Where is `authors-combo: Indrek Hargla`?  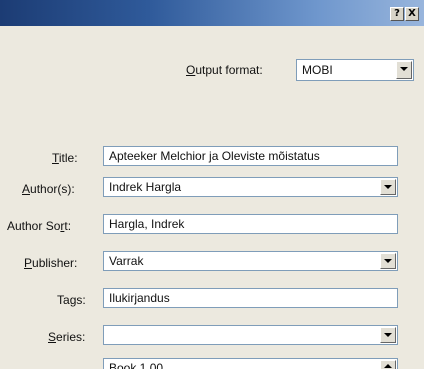 authors-combo: Indrek Hargla is located at coordinates (250, 187).